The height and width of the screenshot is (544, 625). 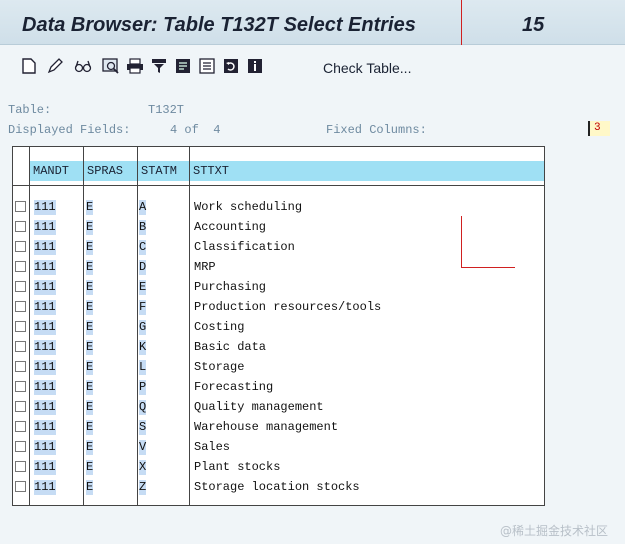 I want to click on table-row: 111 E X Plant stocks, so click(x=278, y=468).